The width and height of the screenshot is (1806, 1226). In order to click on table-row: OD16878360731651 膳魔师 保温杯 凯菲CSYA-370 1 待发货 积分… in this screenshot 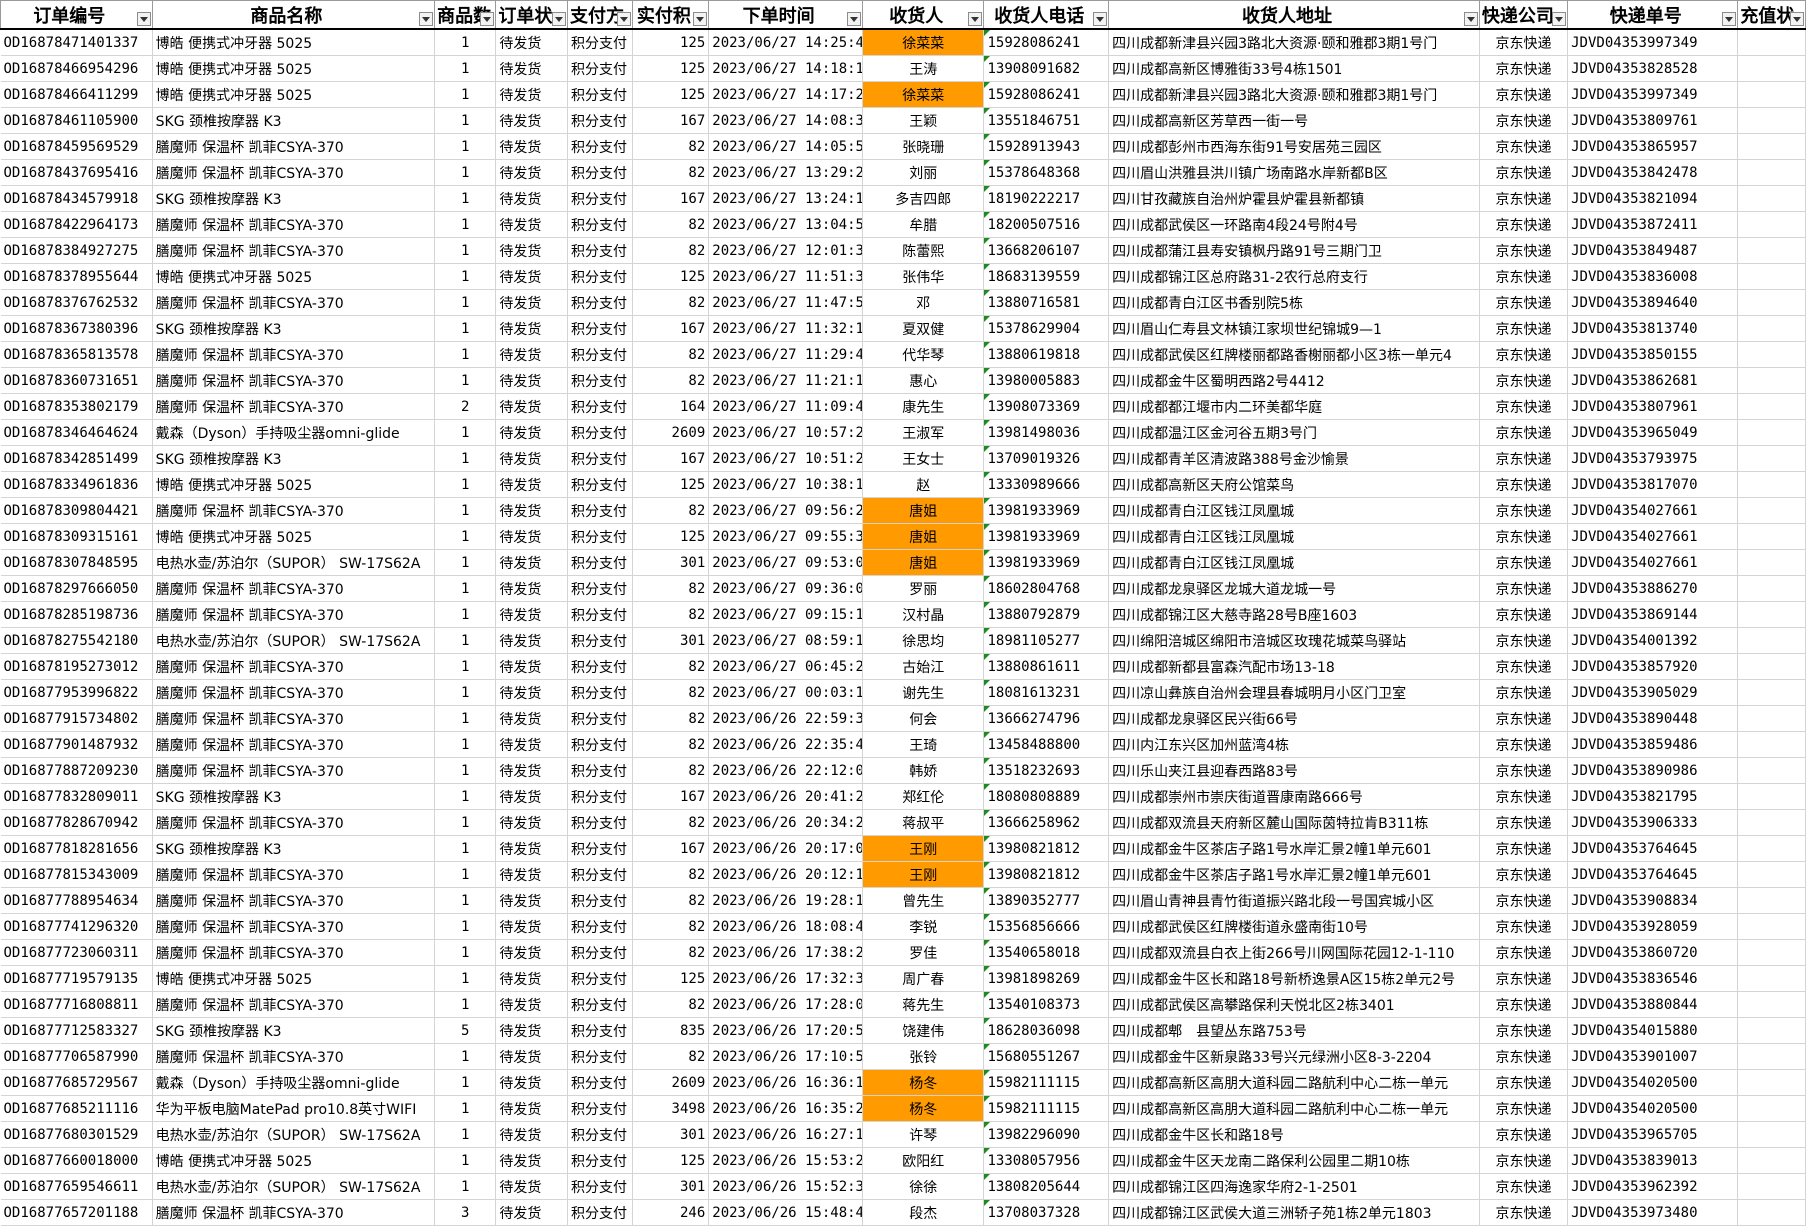, I will do `click(903, 380)`.